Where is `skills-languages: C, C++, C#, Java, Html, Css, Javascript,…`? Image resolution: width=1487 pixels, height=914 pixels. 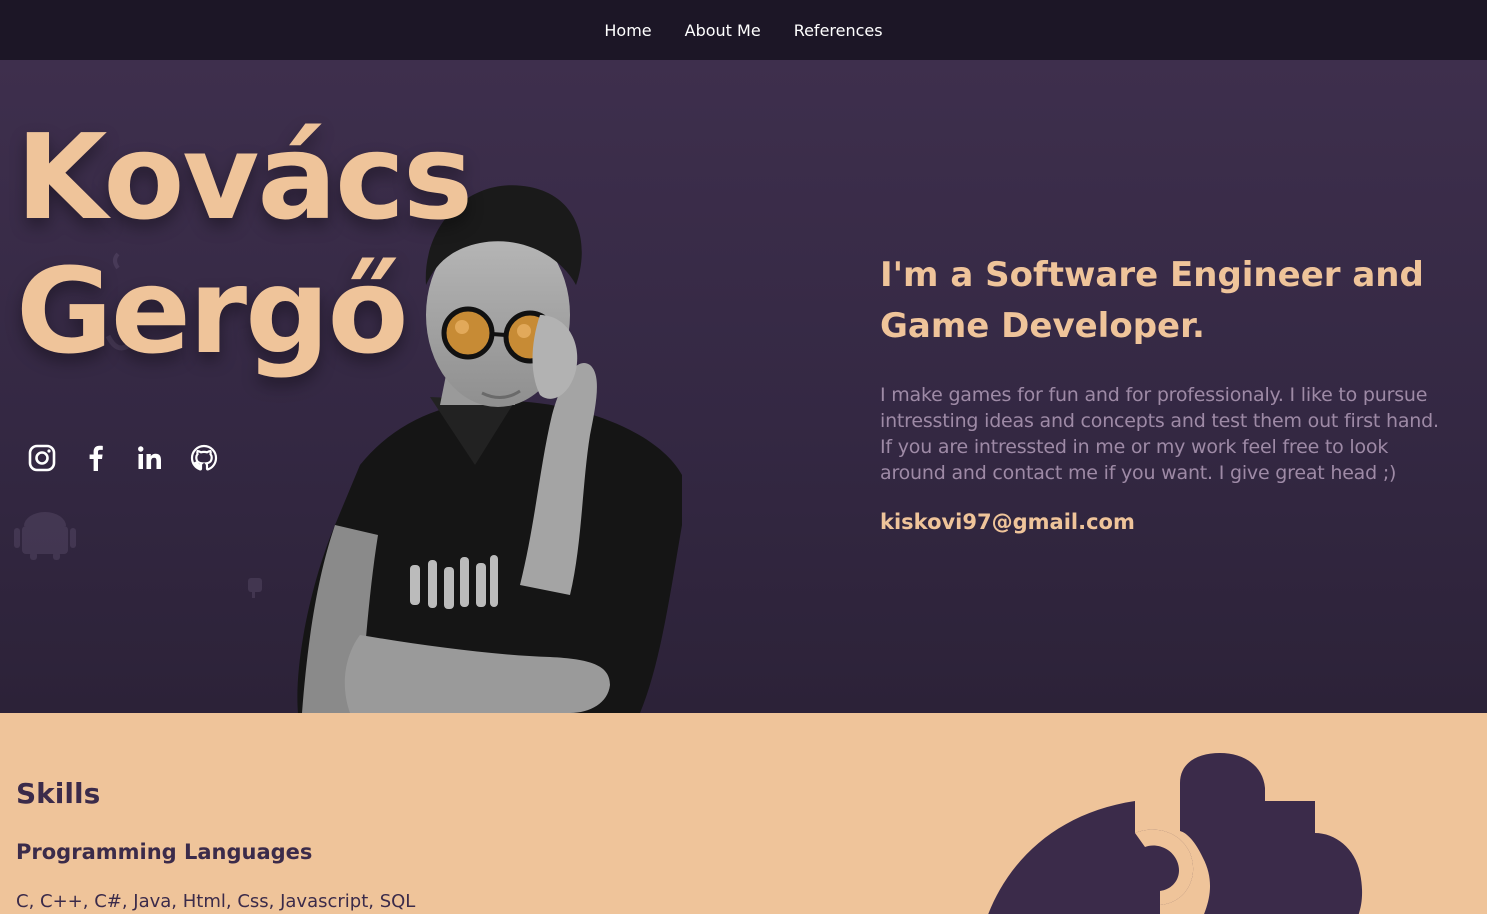 skills-languages: C, C++, C#, Java, Html, Css, Javascript,… is located at coordinates (216, 901).